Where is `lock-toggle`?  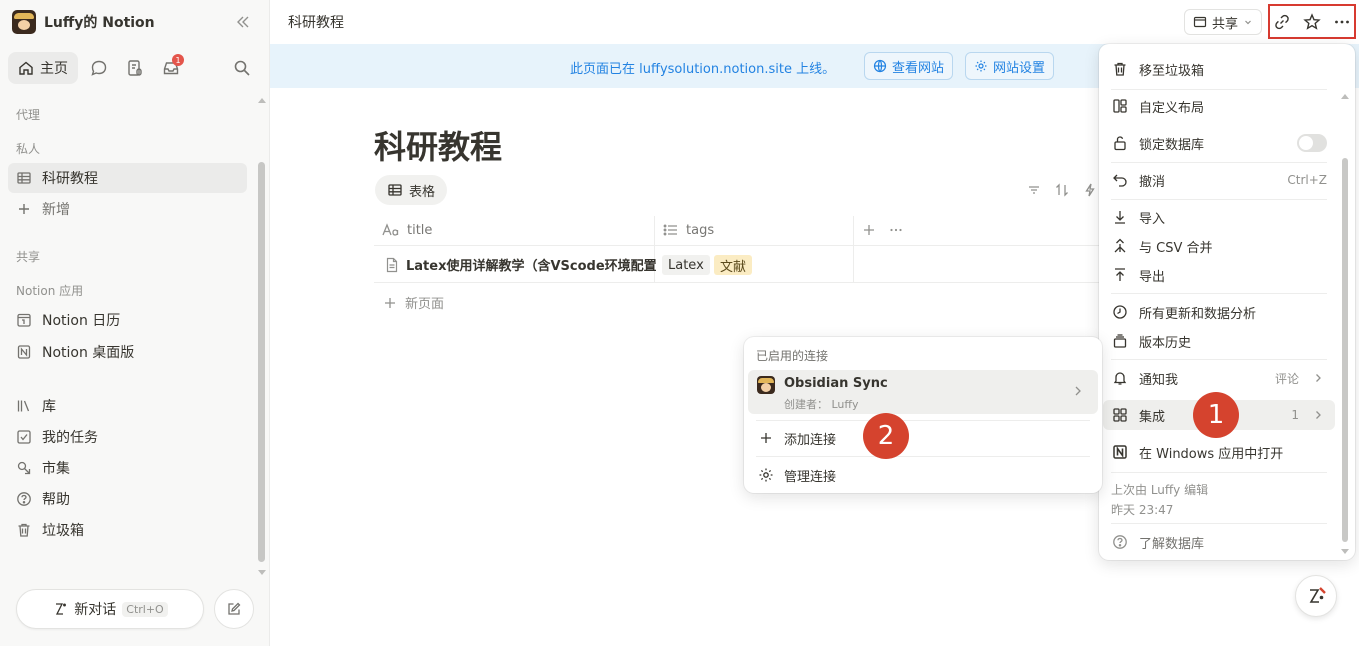
lock-toggle is located at coordinates (1312, 143).